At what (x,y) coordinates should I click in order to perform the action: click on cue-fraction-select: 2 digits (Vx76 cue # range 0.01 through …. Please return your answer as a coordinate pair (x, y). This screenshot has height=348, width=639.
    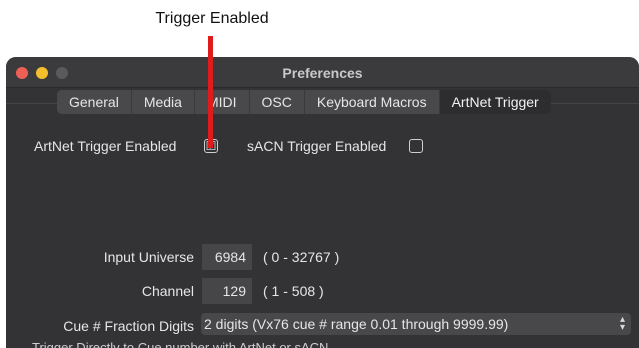
    Looking at the image, I should click on (416, 324).